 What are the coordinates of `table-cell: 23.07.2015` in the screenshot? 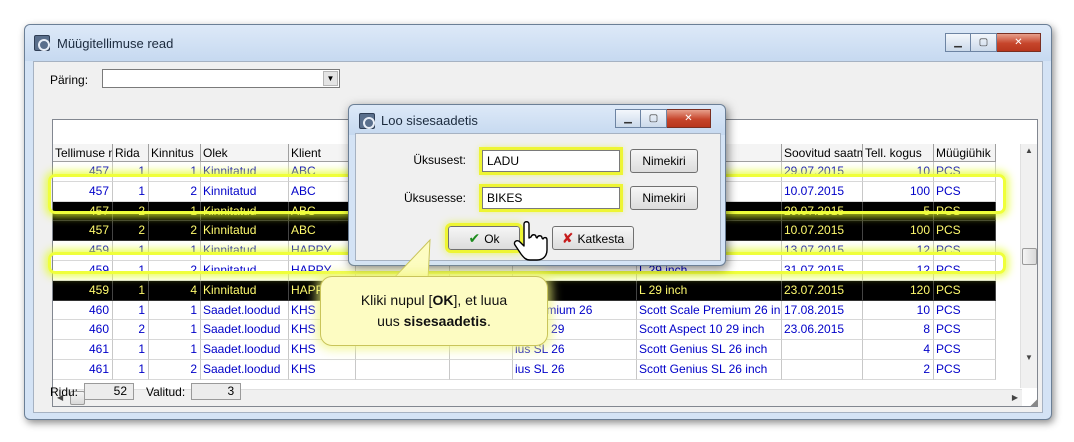 It's located at (822, 290).